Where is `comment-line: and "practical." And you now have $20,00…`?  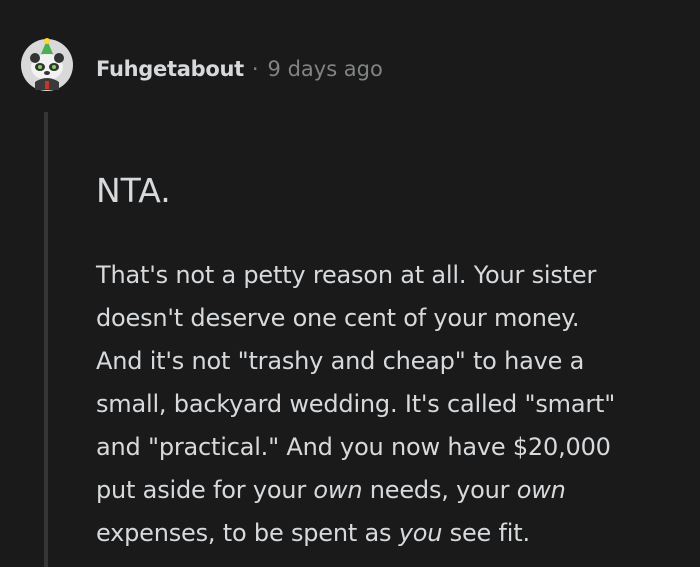
comment-line: and "practical." And you now have $20,00… is located at coordinates (353, 447).